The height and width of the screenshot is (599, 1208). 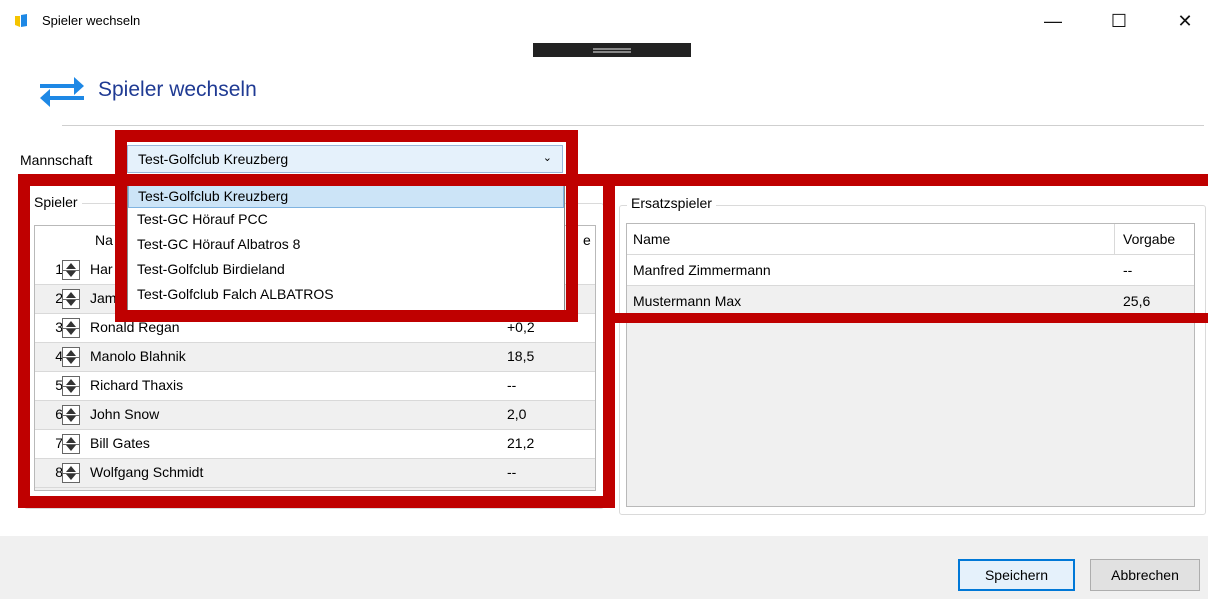 I want to click on minimize-button: —, so click(x=1053, y=21).